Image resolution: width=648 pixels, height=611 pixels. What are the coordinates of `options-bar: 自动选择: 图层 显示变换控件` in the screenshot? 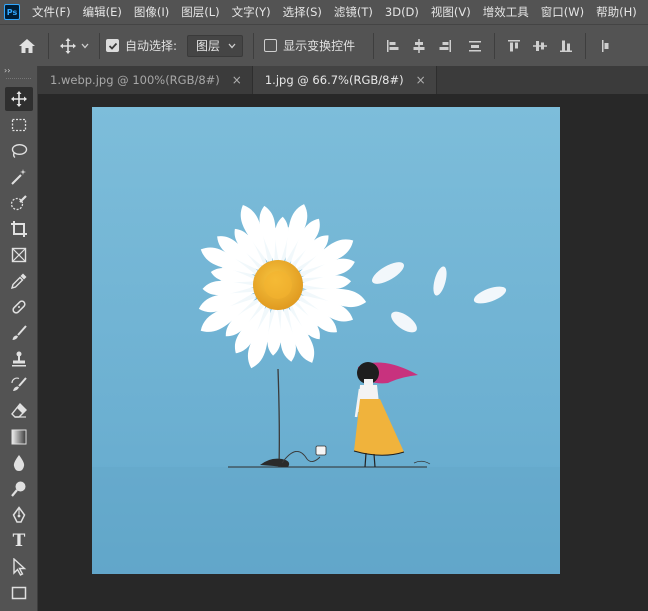 It's located at (324, 45).